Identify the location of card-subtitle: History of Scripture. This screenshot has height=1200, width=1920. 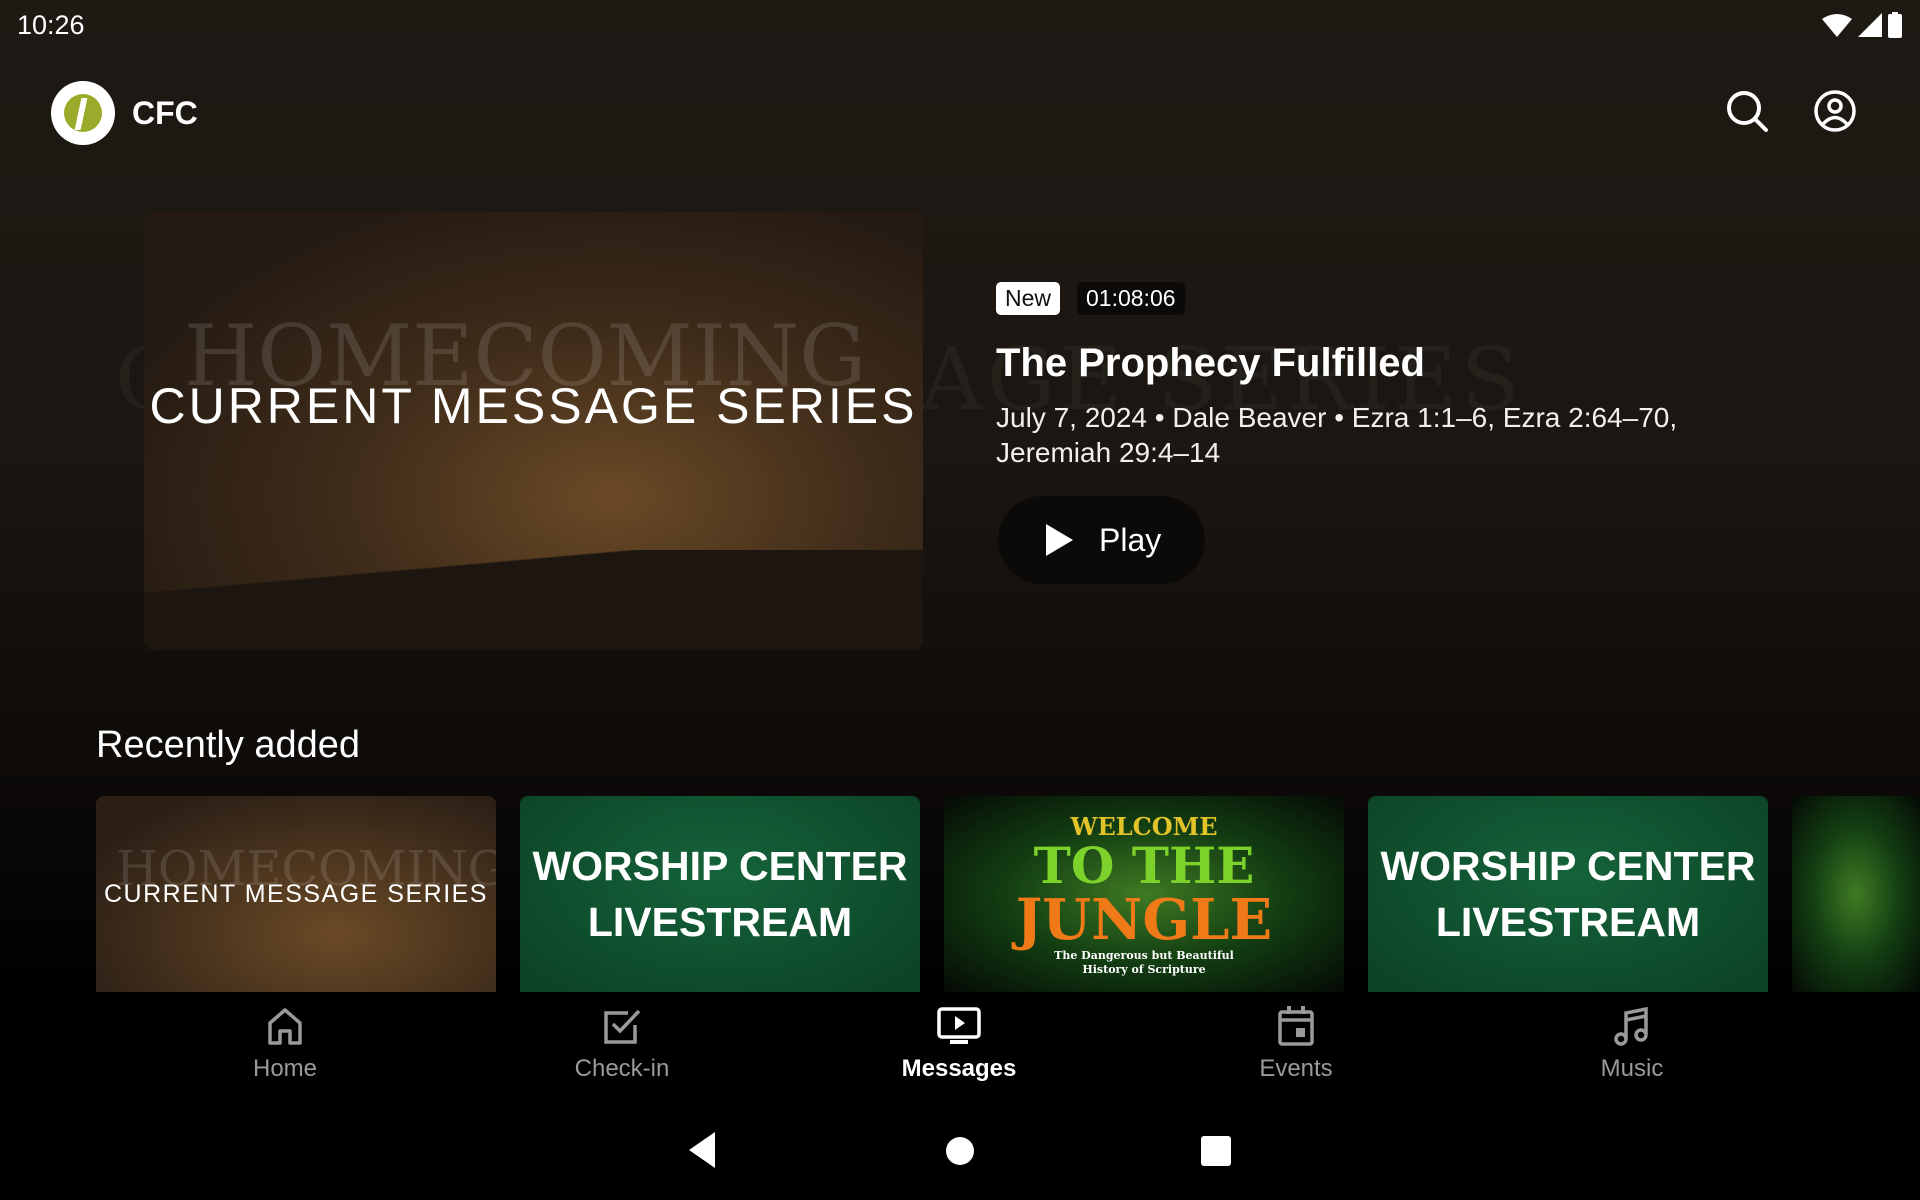
(1144, 969).